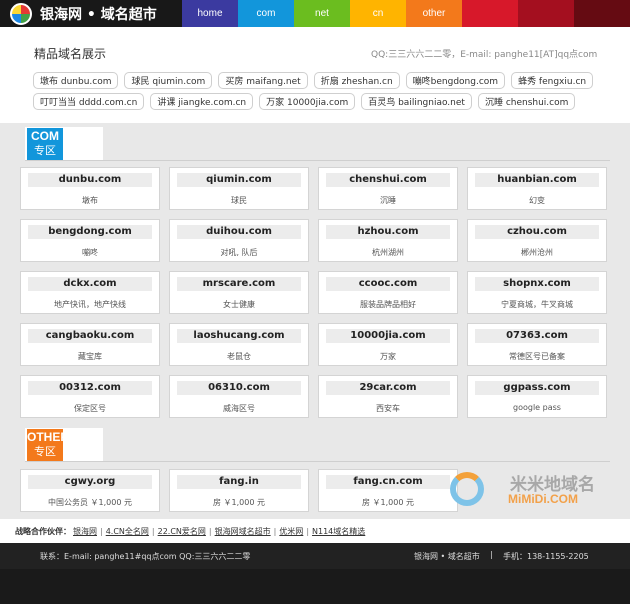 Image resolution: width=630 pixels, height=604 pixels. Describe the element at coordinates (90, 252) in the screenshot. I see `domain-card-desc: 嘣咚` at that location.